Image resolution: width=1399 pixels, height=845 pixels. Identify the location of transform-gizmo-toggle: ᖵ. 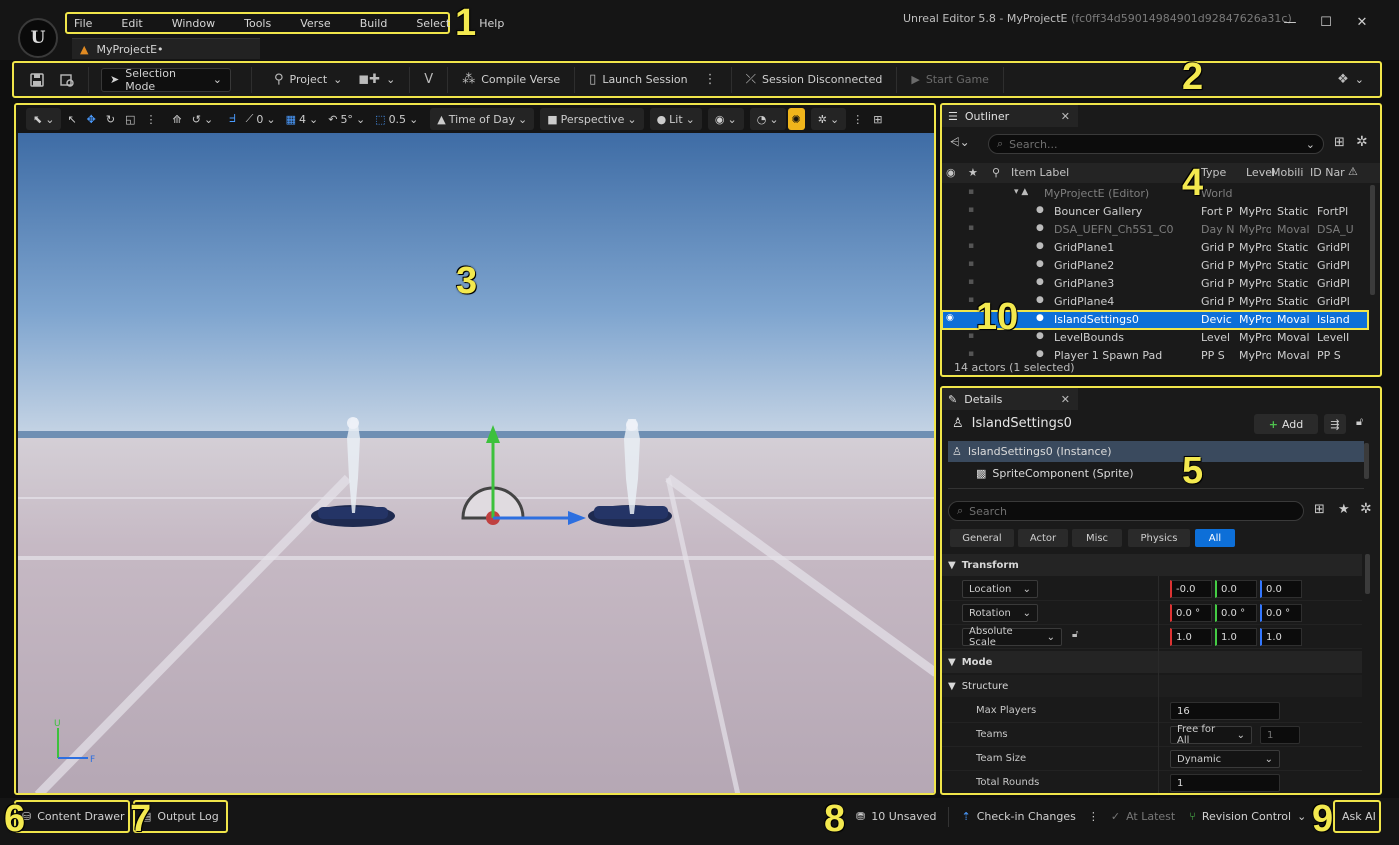
(232, 119).